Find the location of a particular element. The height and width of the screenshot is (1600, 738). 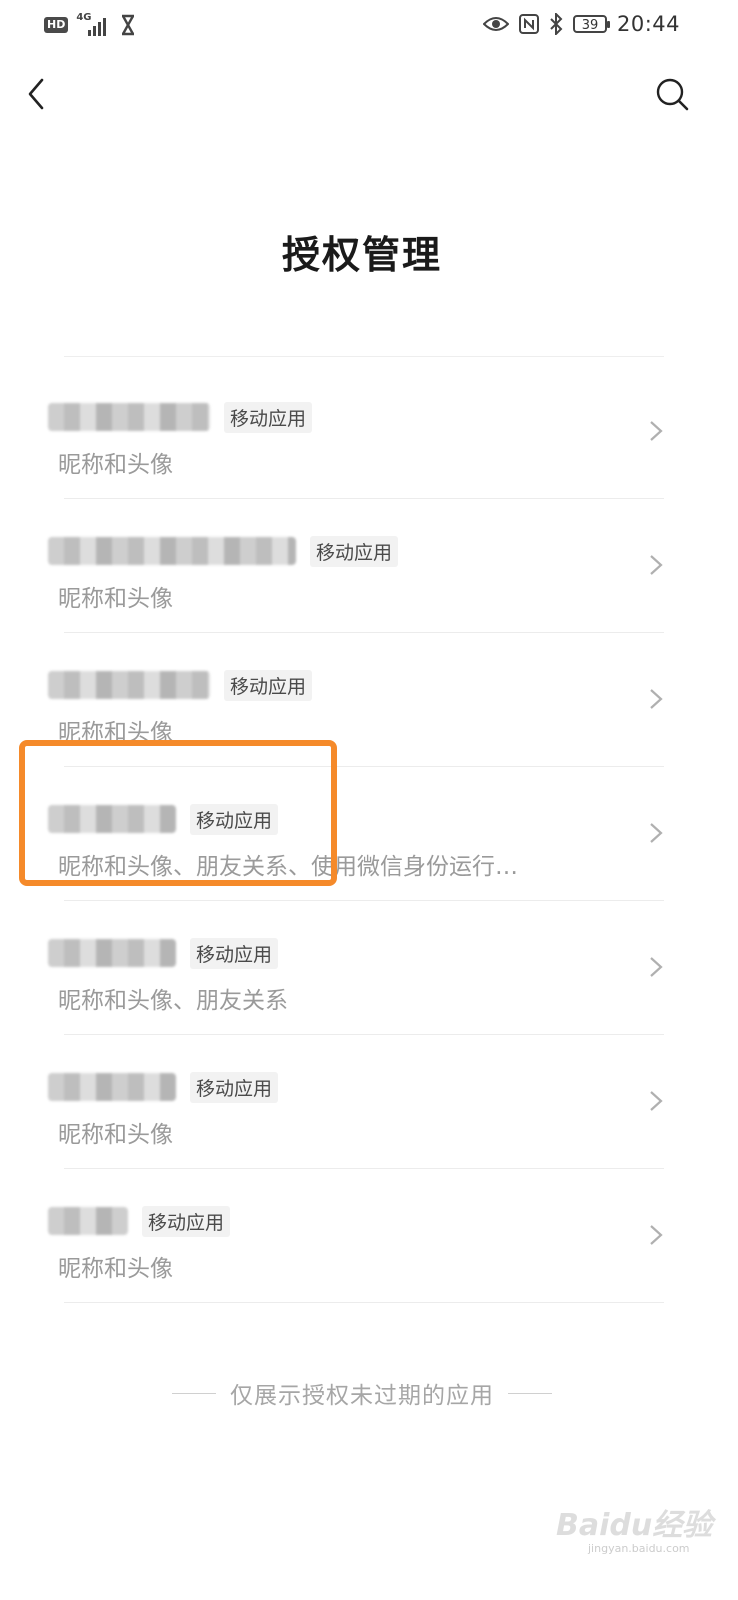

status-left: HD 4G is located at coordinates (90, 24).